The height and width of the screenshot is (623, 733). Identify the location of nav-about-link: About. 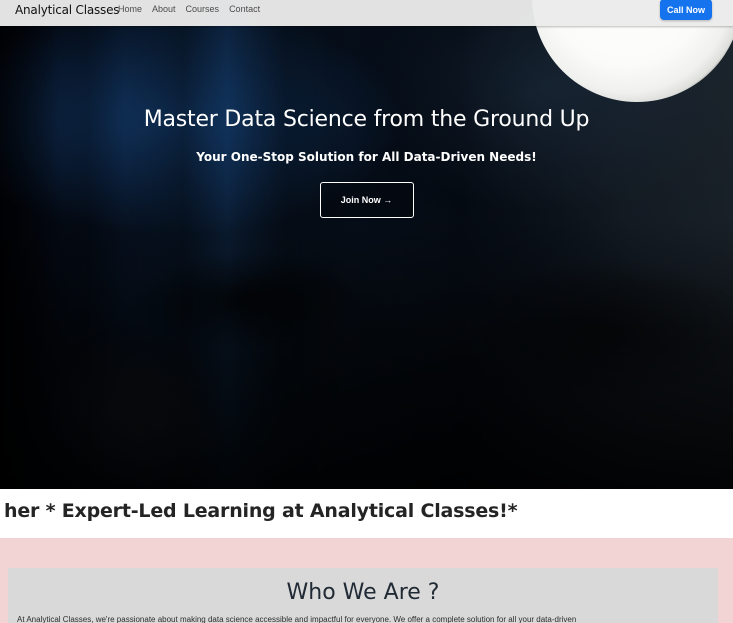
(164, 9).